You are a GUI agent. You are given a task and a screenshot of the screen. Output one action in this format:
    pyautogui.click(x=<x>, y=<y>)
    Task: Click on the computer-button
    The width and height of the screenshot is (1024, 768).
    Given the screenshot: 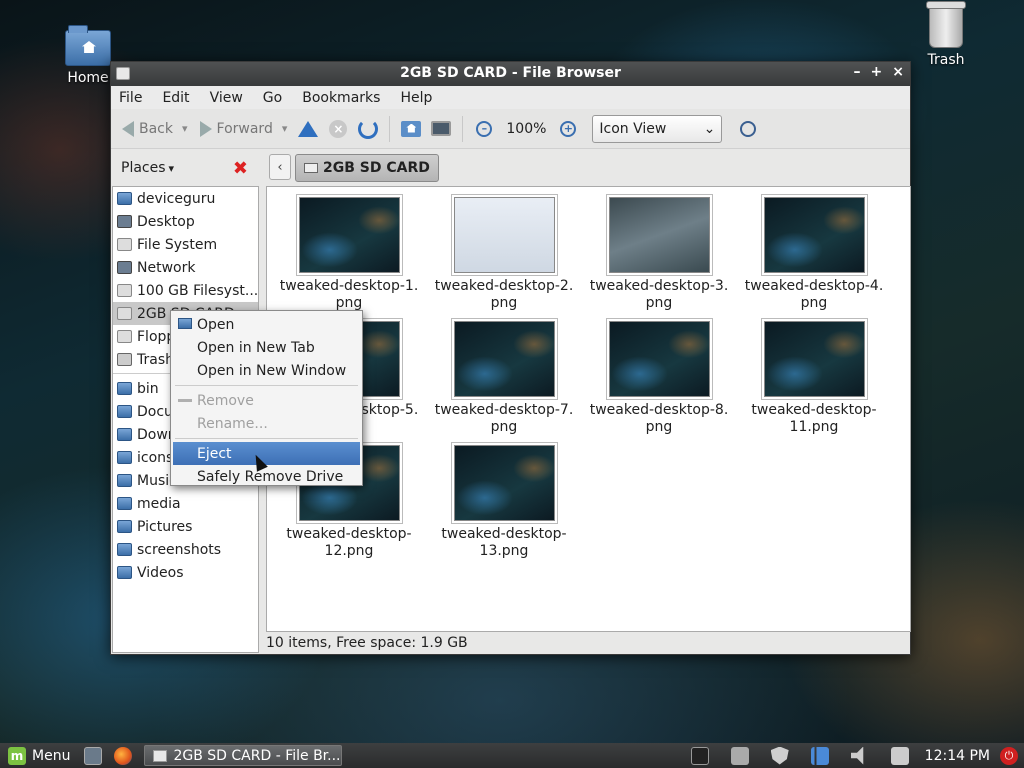 What is the action you would take?
    pyautogui.click(x=441, y=129)
    